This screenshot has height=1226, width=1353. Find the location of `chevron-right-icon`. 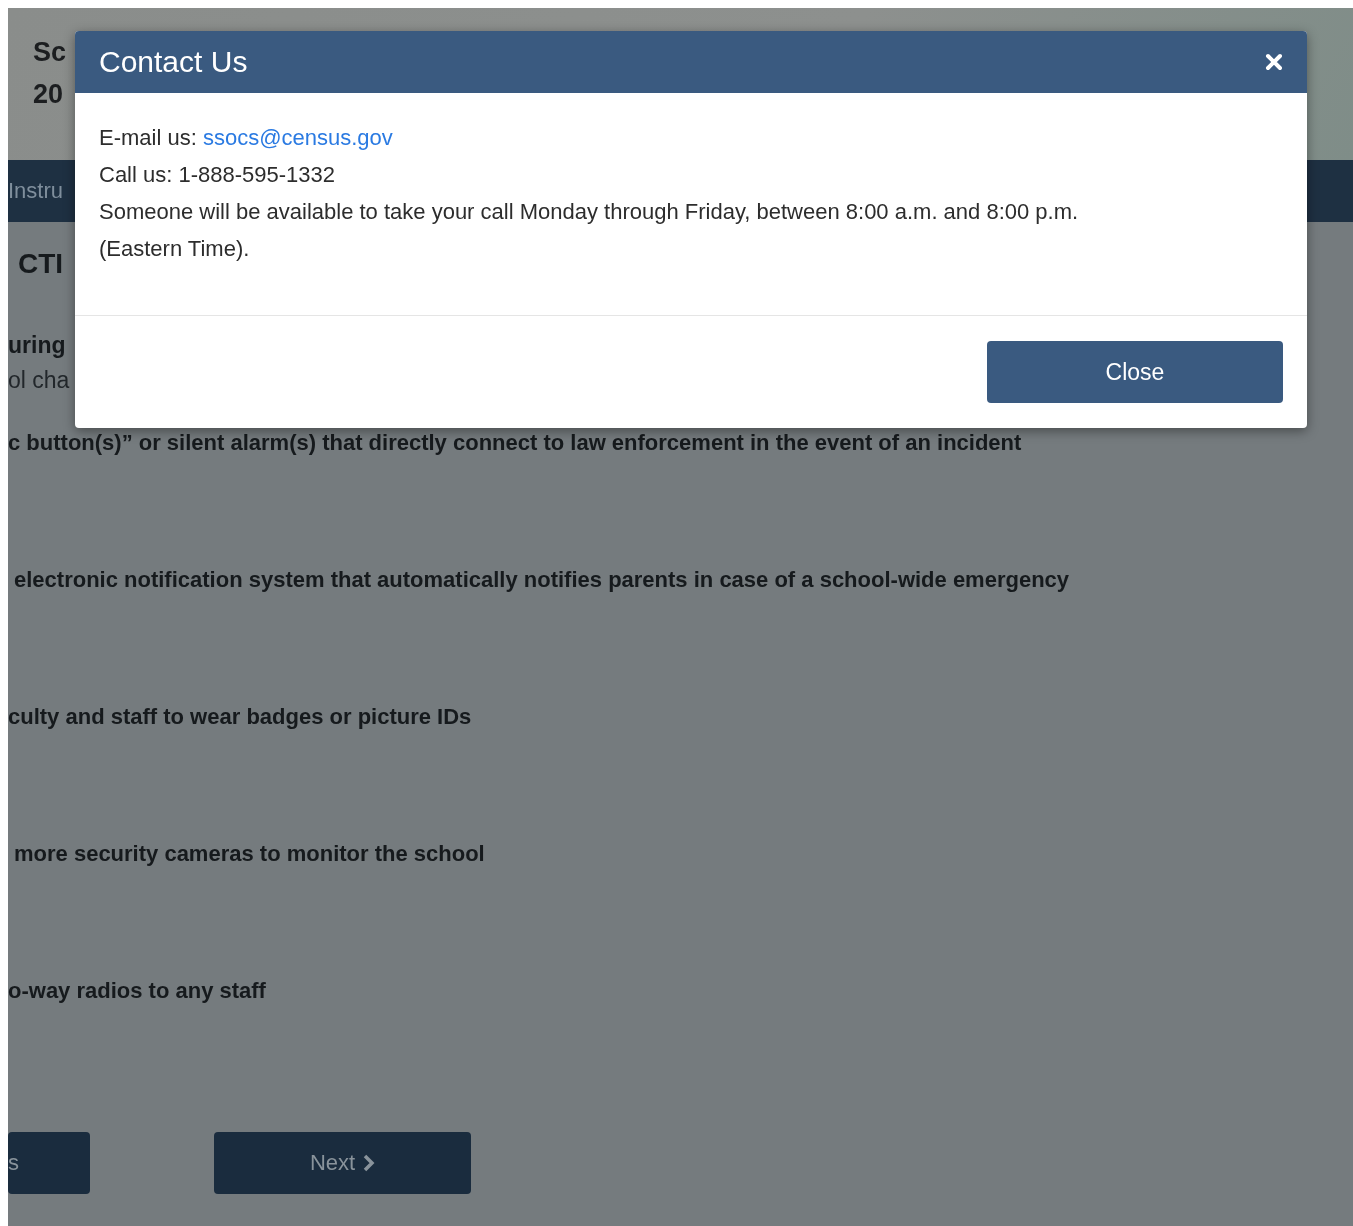

chevron-right-icon is located at coordinates (369, 1163).